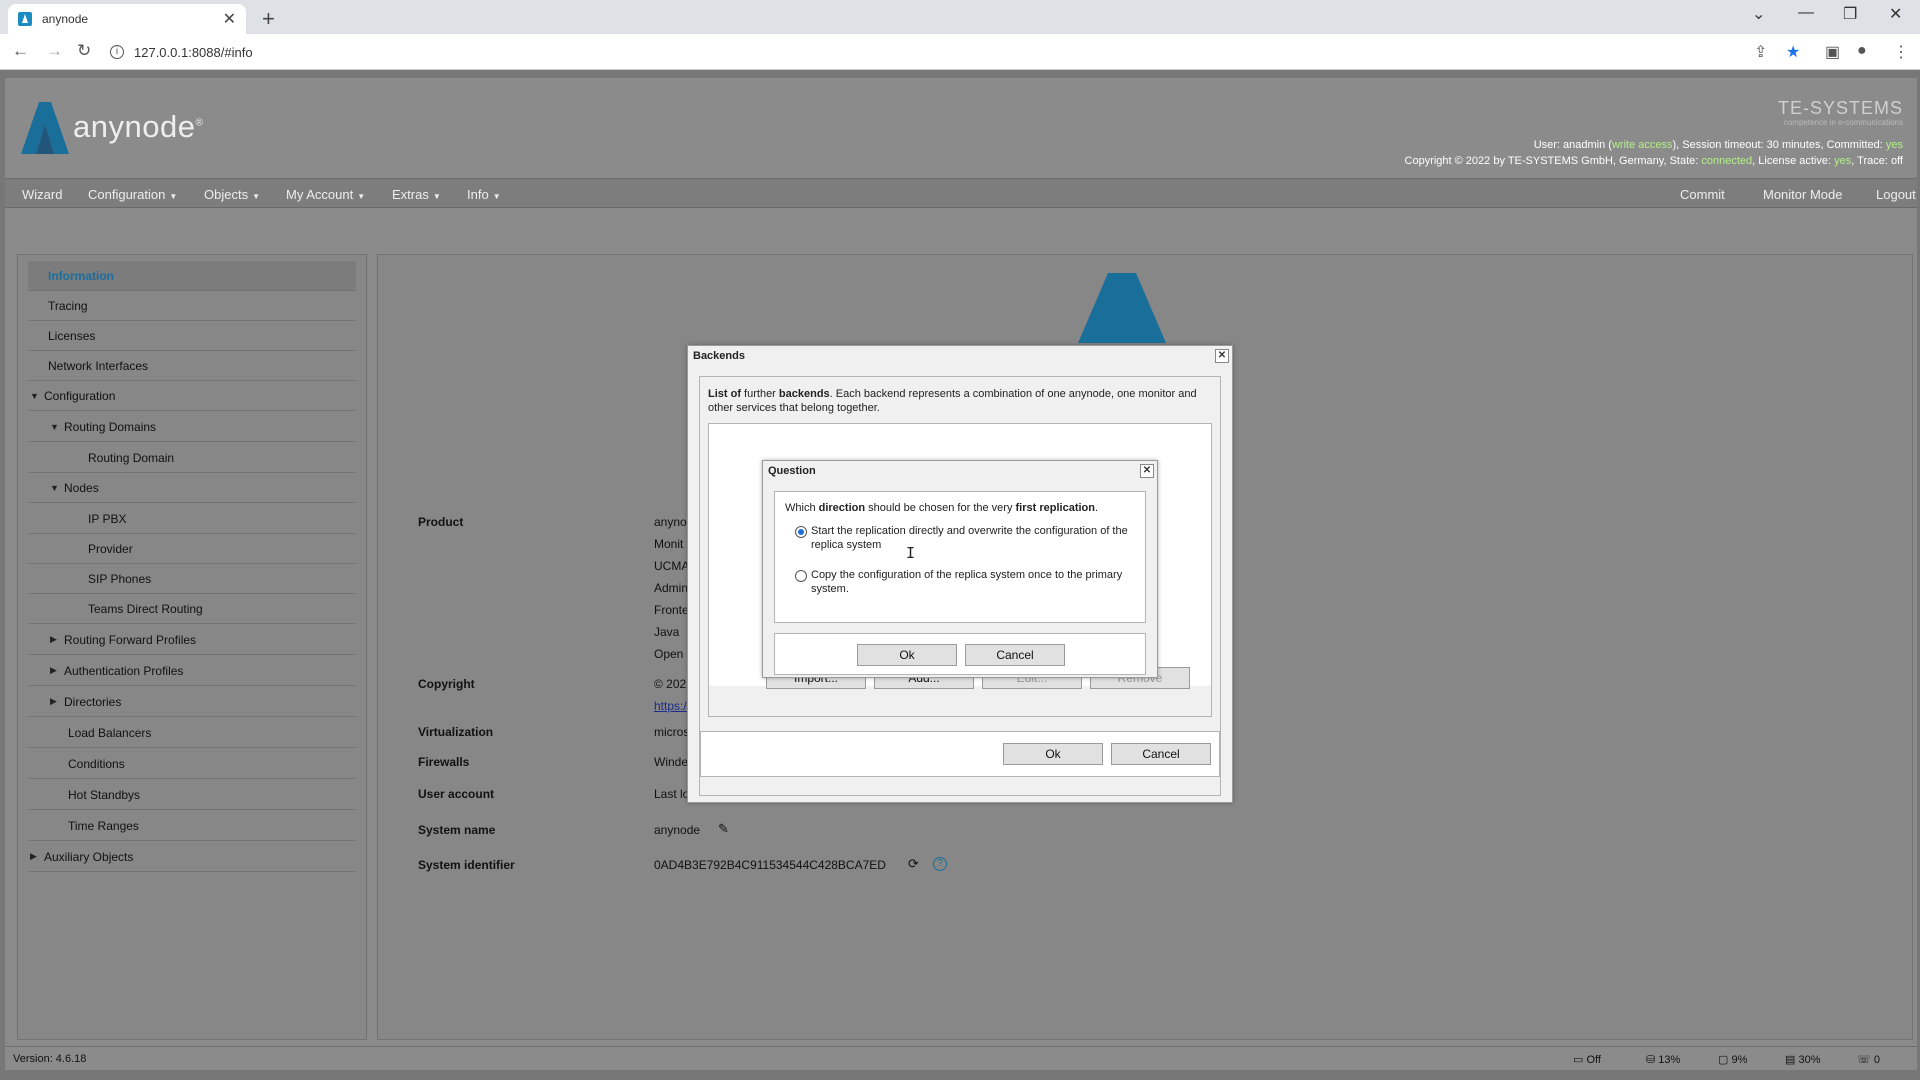 The image size is (1920, 1080). Describe the element at coordinates (1760, 52) in the screenshot. I see `share-icon: ⇪` at that location.